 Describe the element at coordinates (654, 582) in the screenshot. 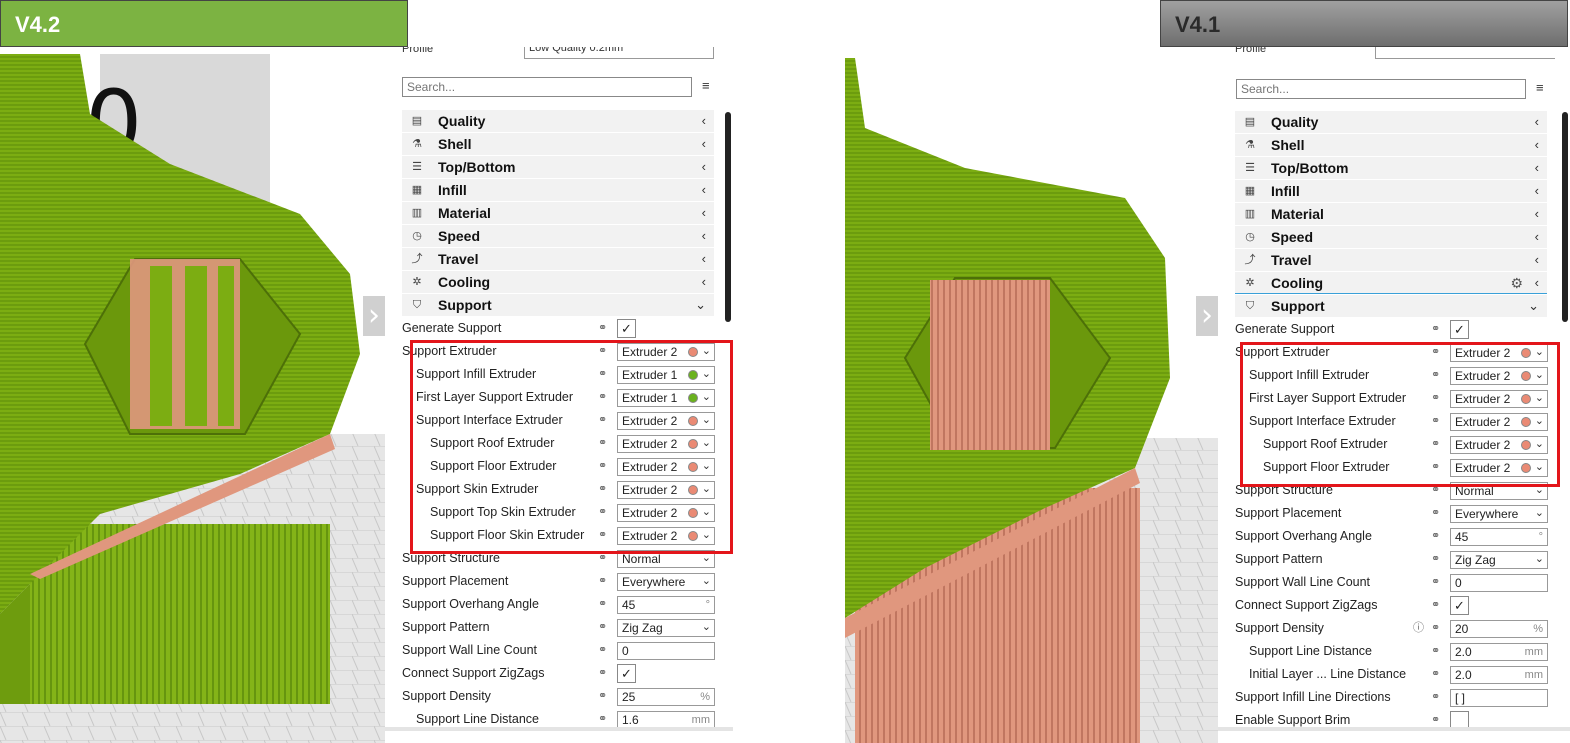

I see `setting-value: Everywhere` at that location.